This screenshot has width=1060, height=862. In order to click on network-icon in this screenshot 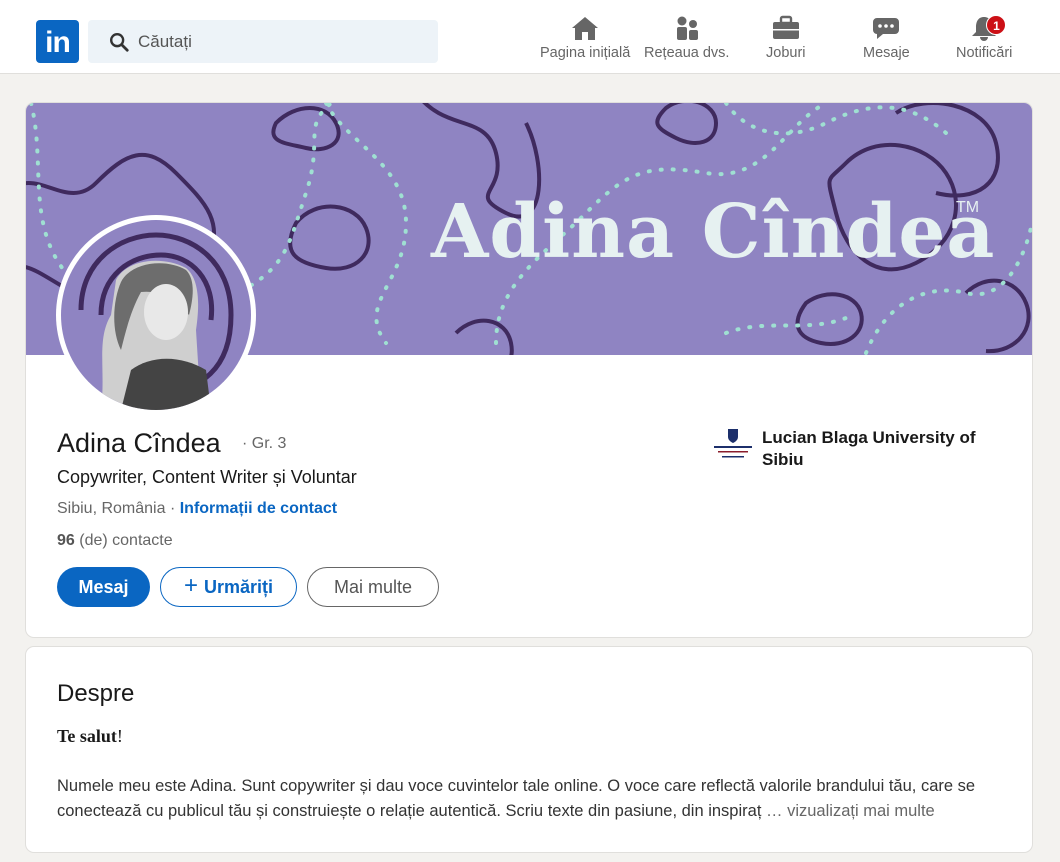, I will do `click(687, 28)`.